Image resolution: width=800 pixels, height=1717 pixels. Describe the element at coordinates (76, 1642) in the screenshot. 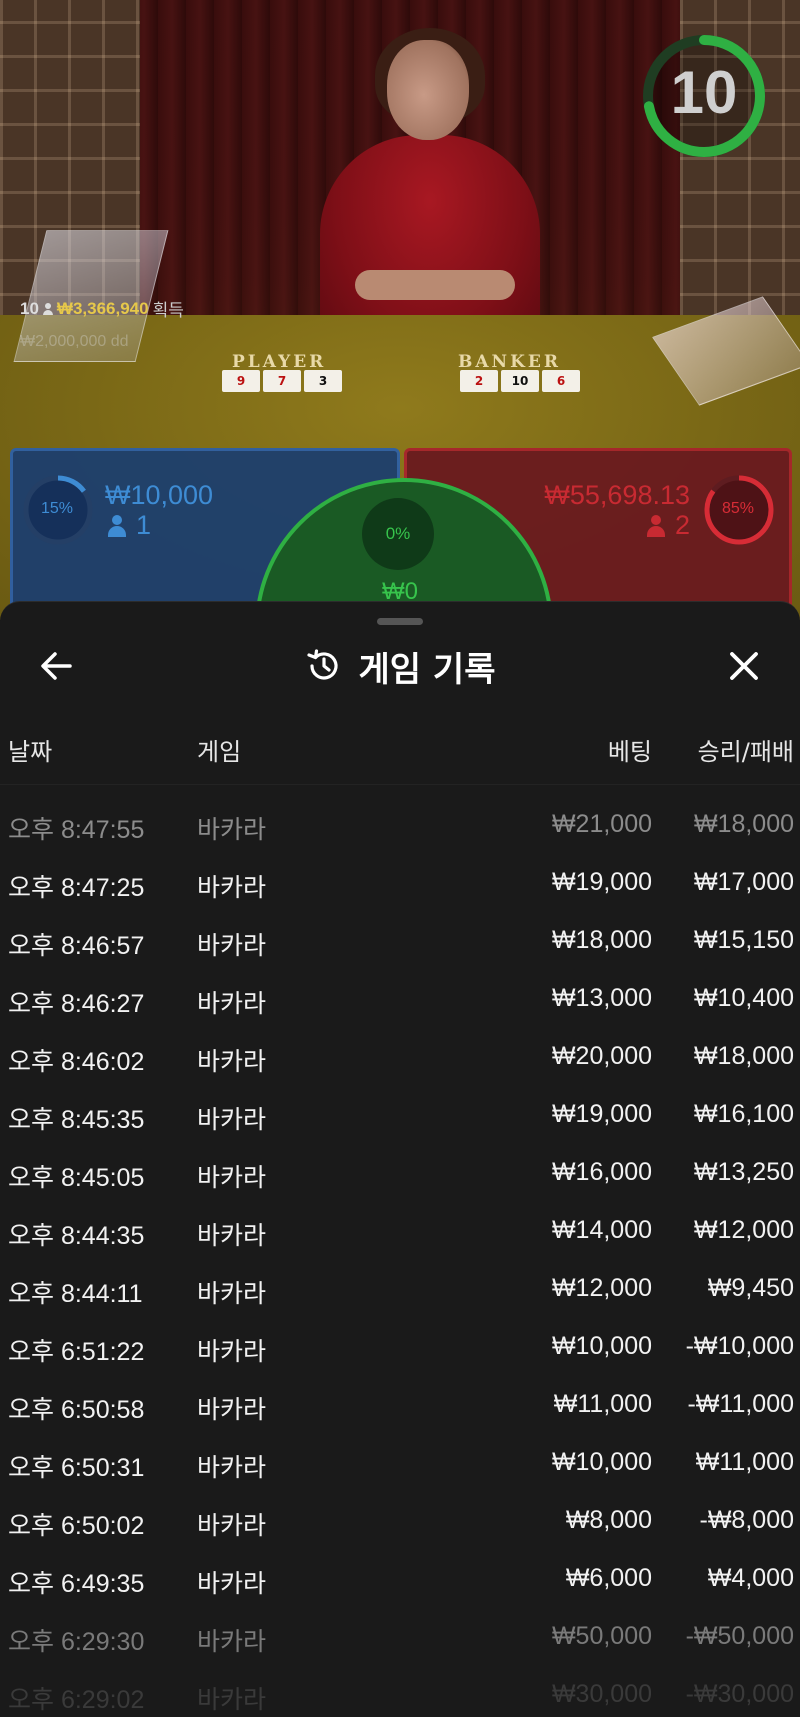

I see `row-date: 오후 6:29:30` at that location.